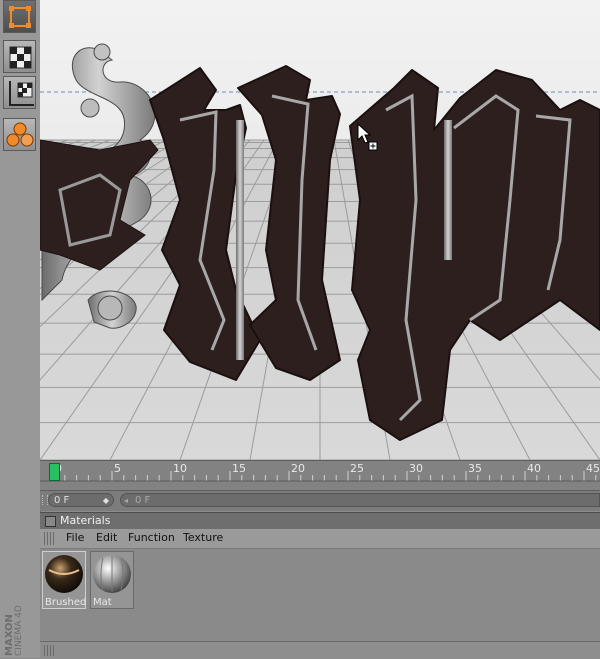 Image resolution: width=600 pixels, height=659 pixels. What do you see at coordinates (50, 538) in the screenshot?
I see `grip-icon` at bounding box center [50, 538].